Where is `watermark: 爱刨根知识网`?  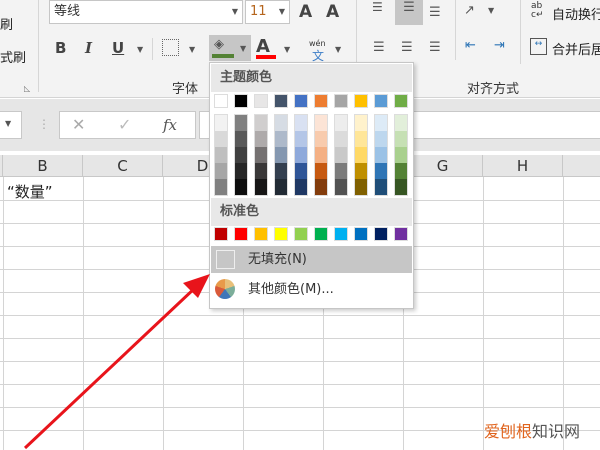
watermark: 爱刨根知识网 is located at coordinates (532, 430).